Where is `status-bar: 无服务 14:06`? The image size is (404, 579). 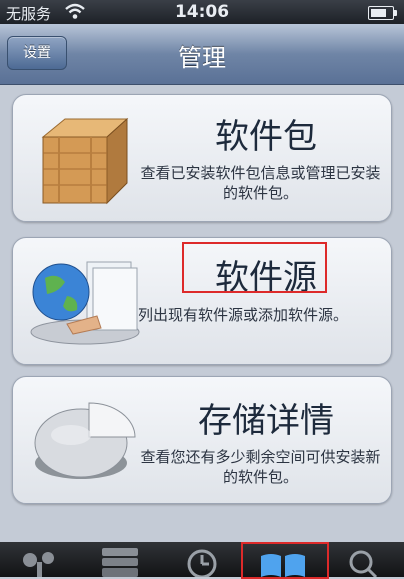 status-bar: 无服务 14:06 is located at coordinates (202, 12).